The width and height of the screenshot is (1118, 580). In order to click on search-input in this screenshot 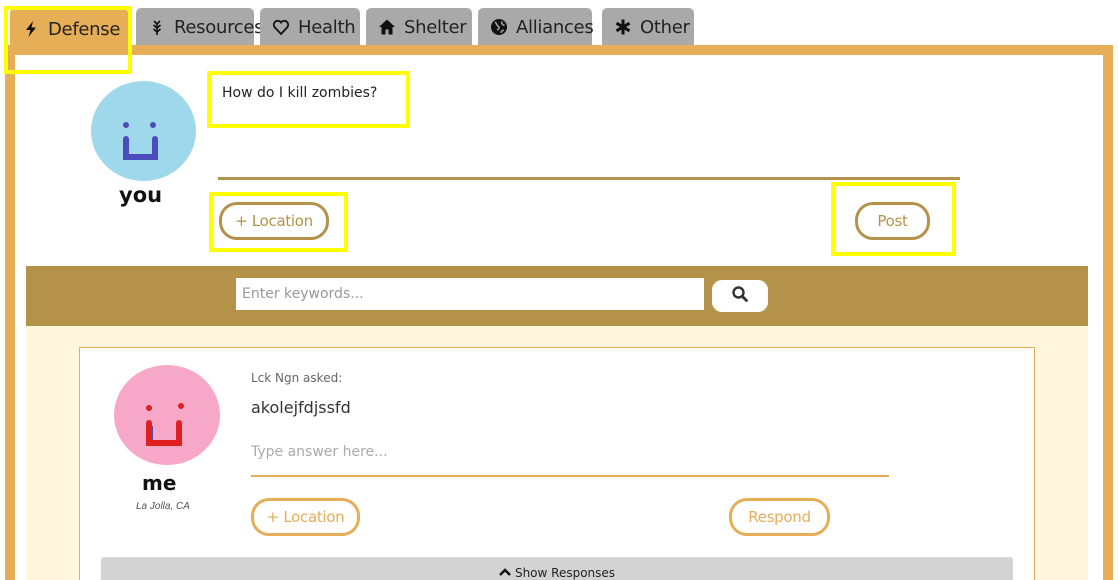, I will do `click(470, 294)`.